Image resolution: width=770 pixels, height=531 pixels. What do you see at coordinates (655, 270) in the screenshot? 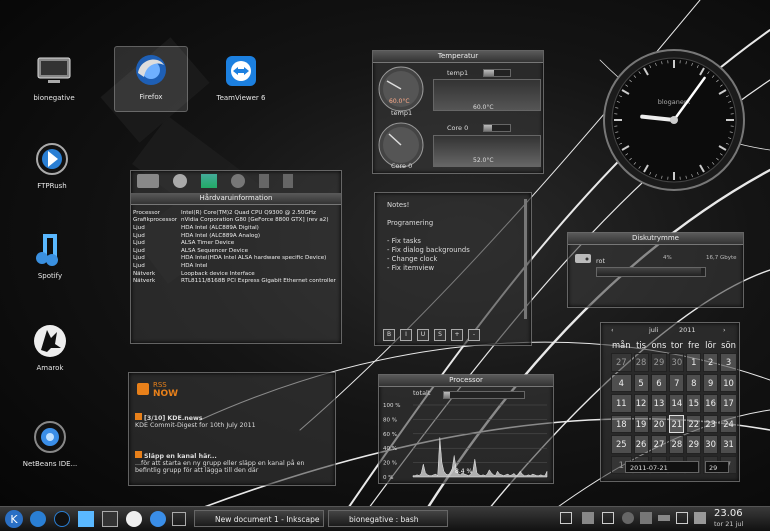
I see `disk-space-widget: Diskutrymme rot 4% 16,7 Gbyte` at bounding box center [655, 270].